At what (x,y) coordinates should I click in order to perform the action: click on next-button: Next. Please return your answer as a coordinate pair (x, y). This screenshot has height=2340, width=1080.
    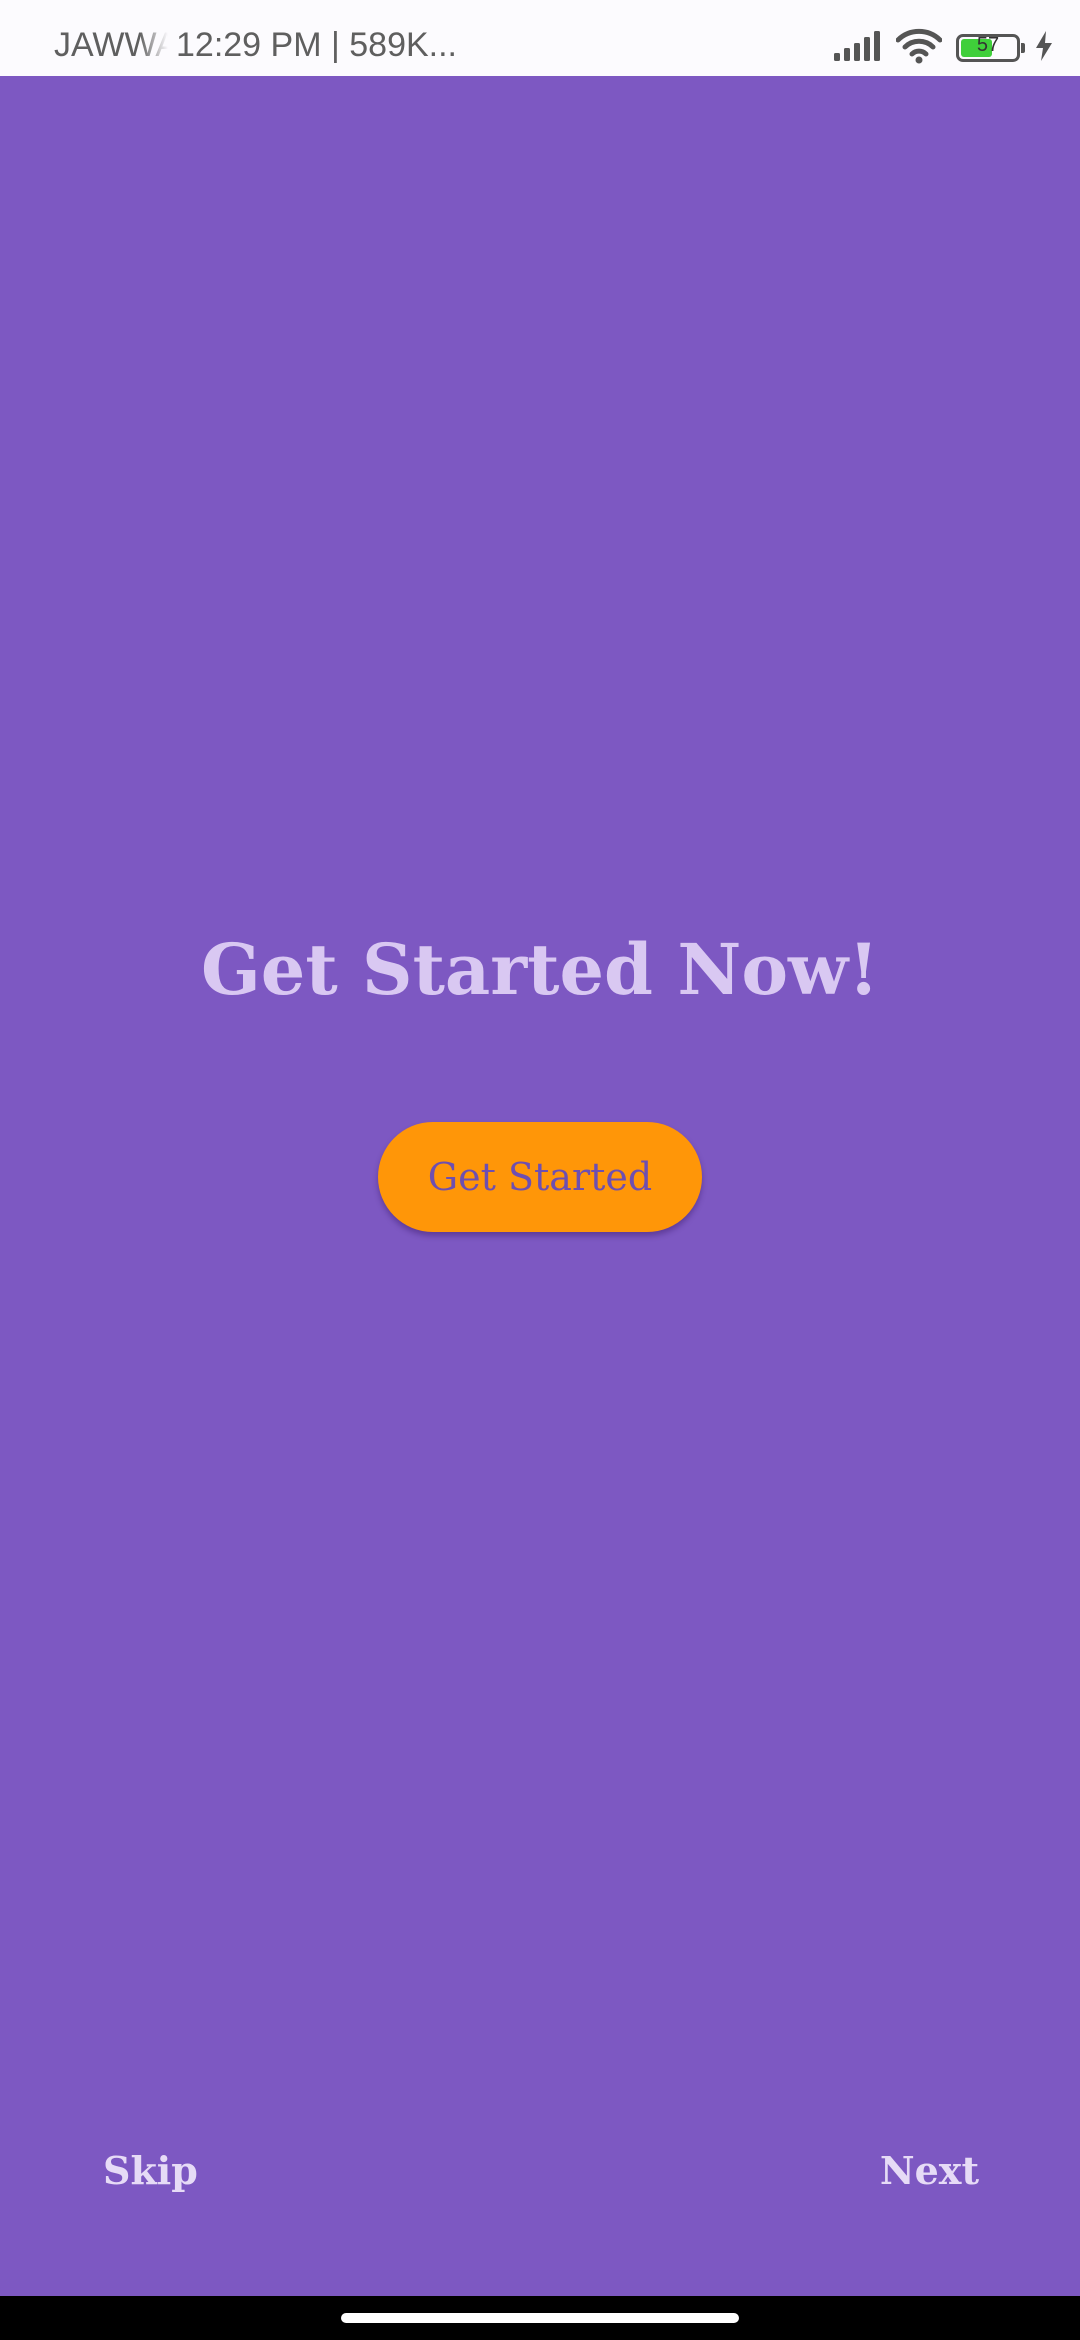
    Looking at the image, I should click on (929, 2170).